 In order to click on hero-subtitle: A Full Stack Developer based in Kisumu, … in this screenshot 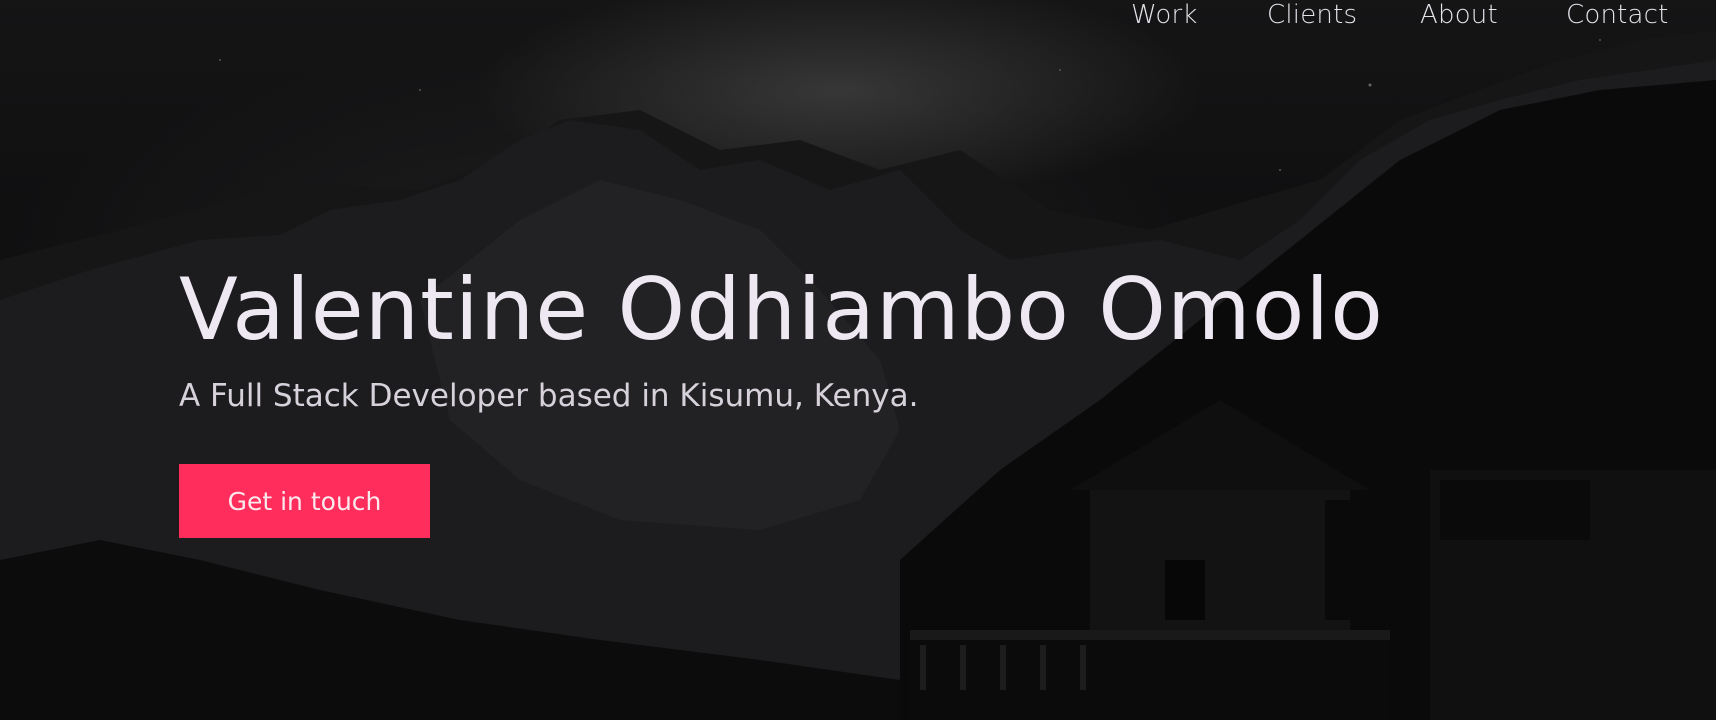, I will do `click(549, 396)`.